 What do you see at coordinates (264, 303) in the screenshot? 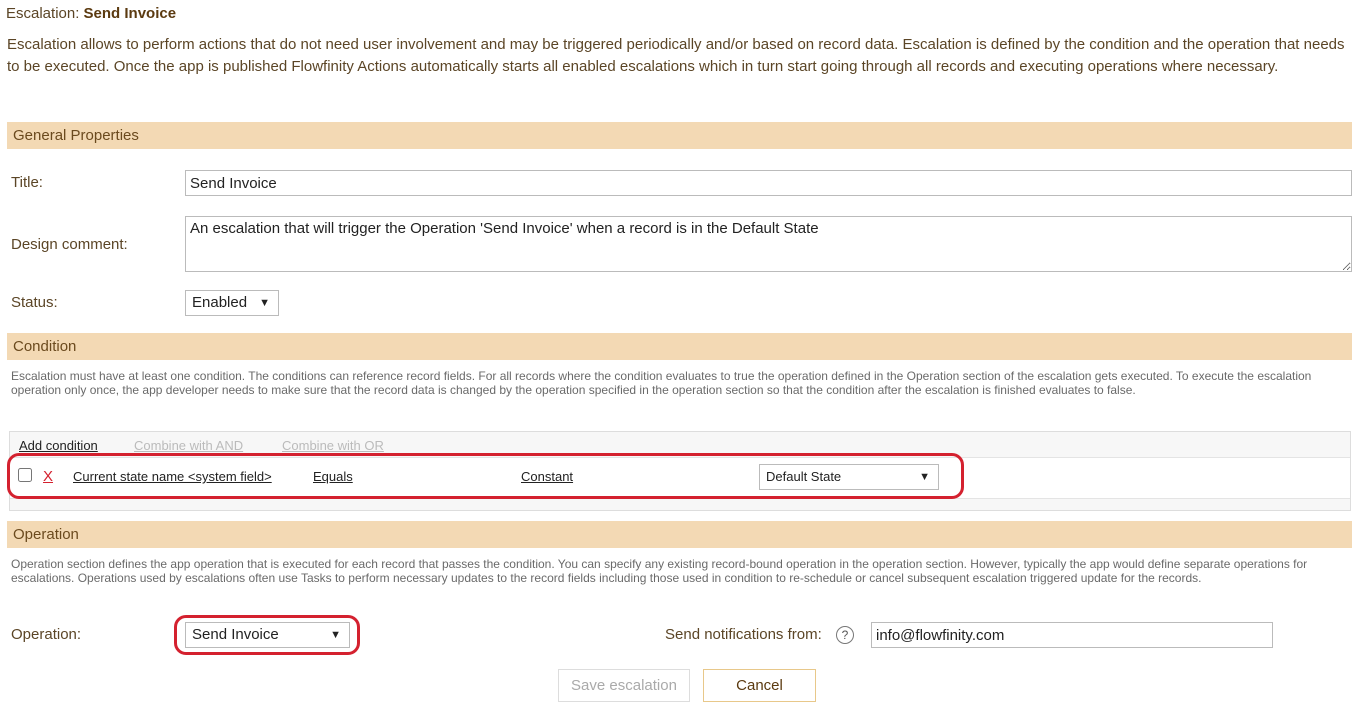
I see `dropdown-arrow-icon: ▼` at bounding box center [264, 303].